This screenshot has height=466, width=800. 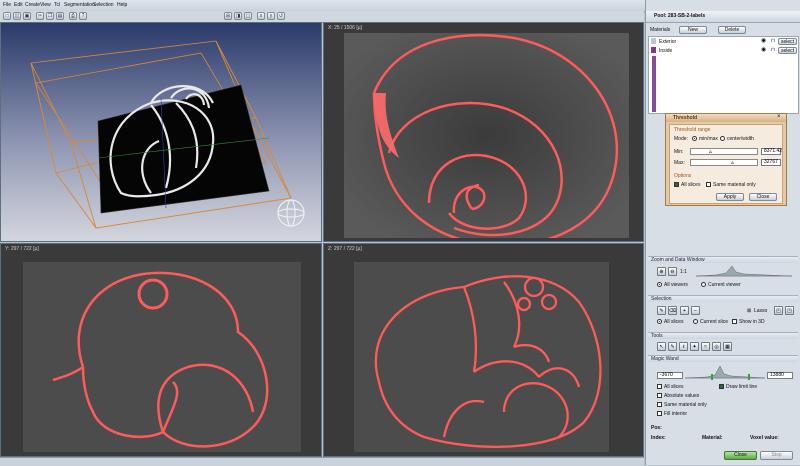 I want to click on materials-label: Materials, so click(x=660, y=30).